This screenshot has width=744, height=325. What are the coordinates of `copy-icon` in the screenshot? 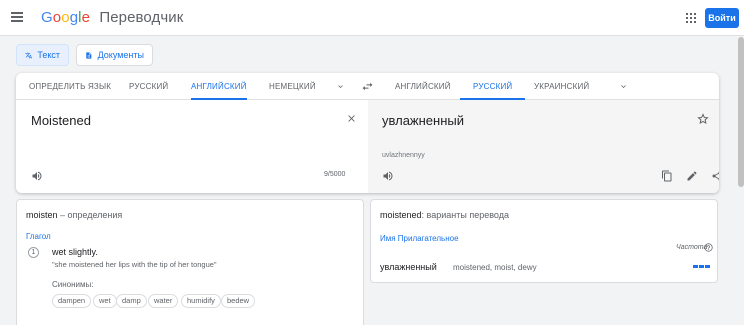 It's located at (667, 176).